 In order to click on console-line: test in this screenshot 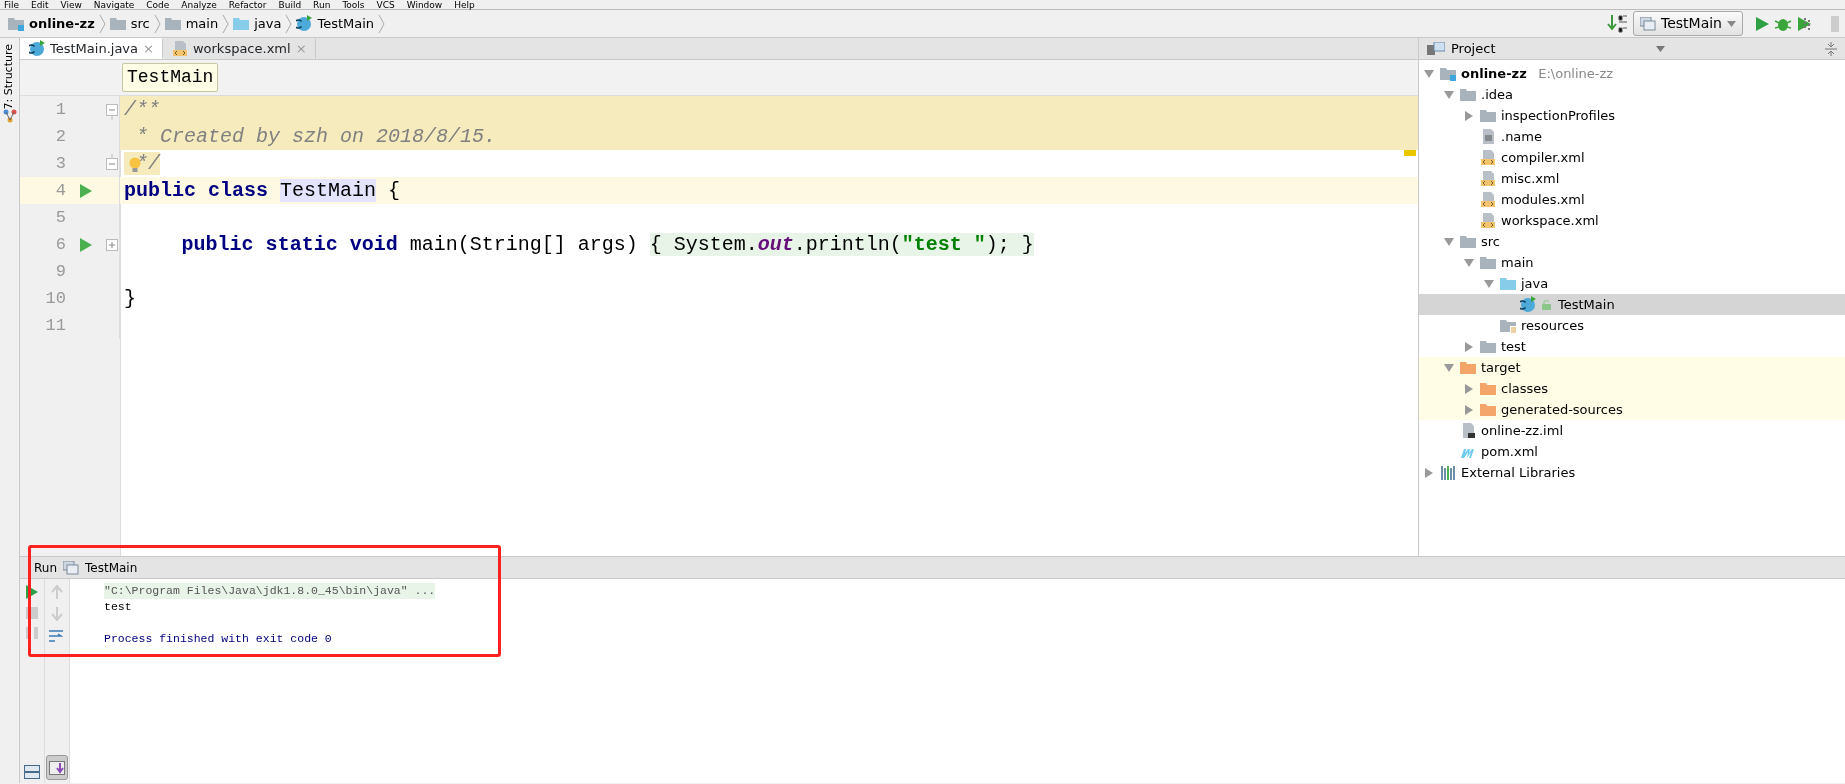, I will do `click(118, 606)`.